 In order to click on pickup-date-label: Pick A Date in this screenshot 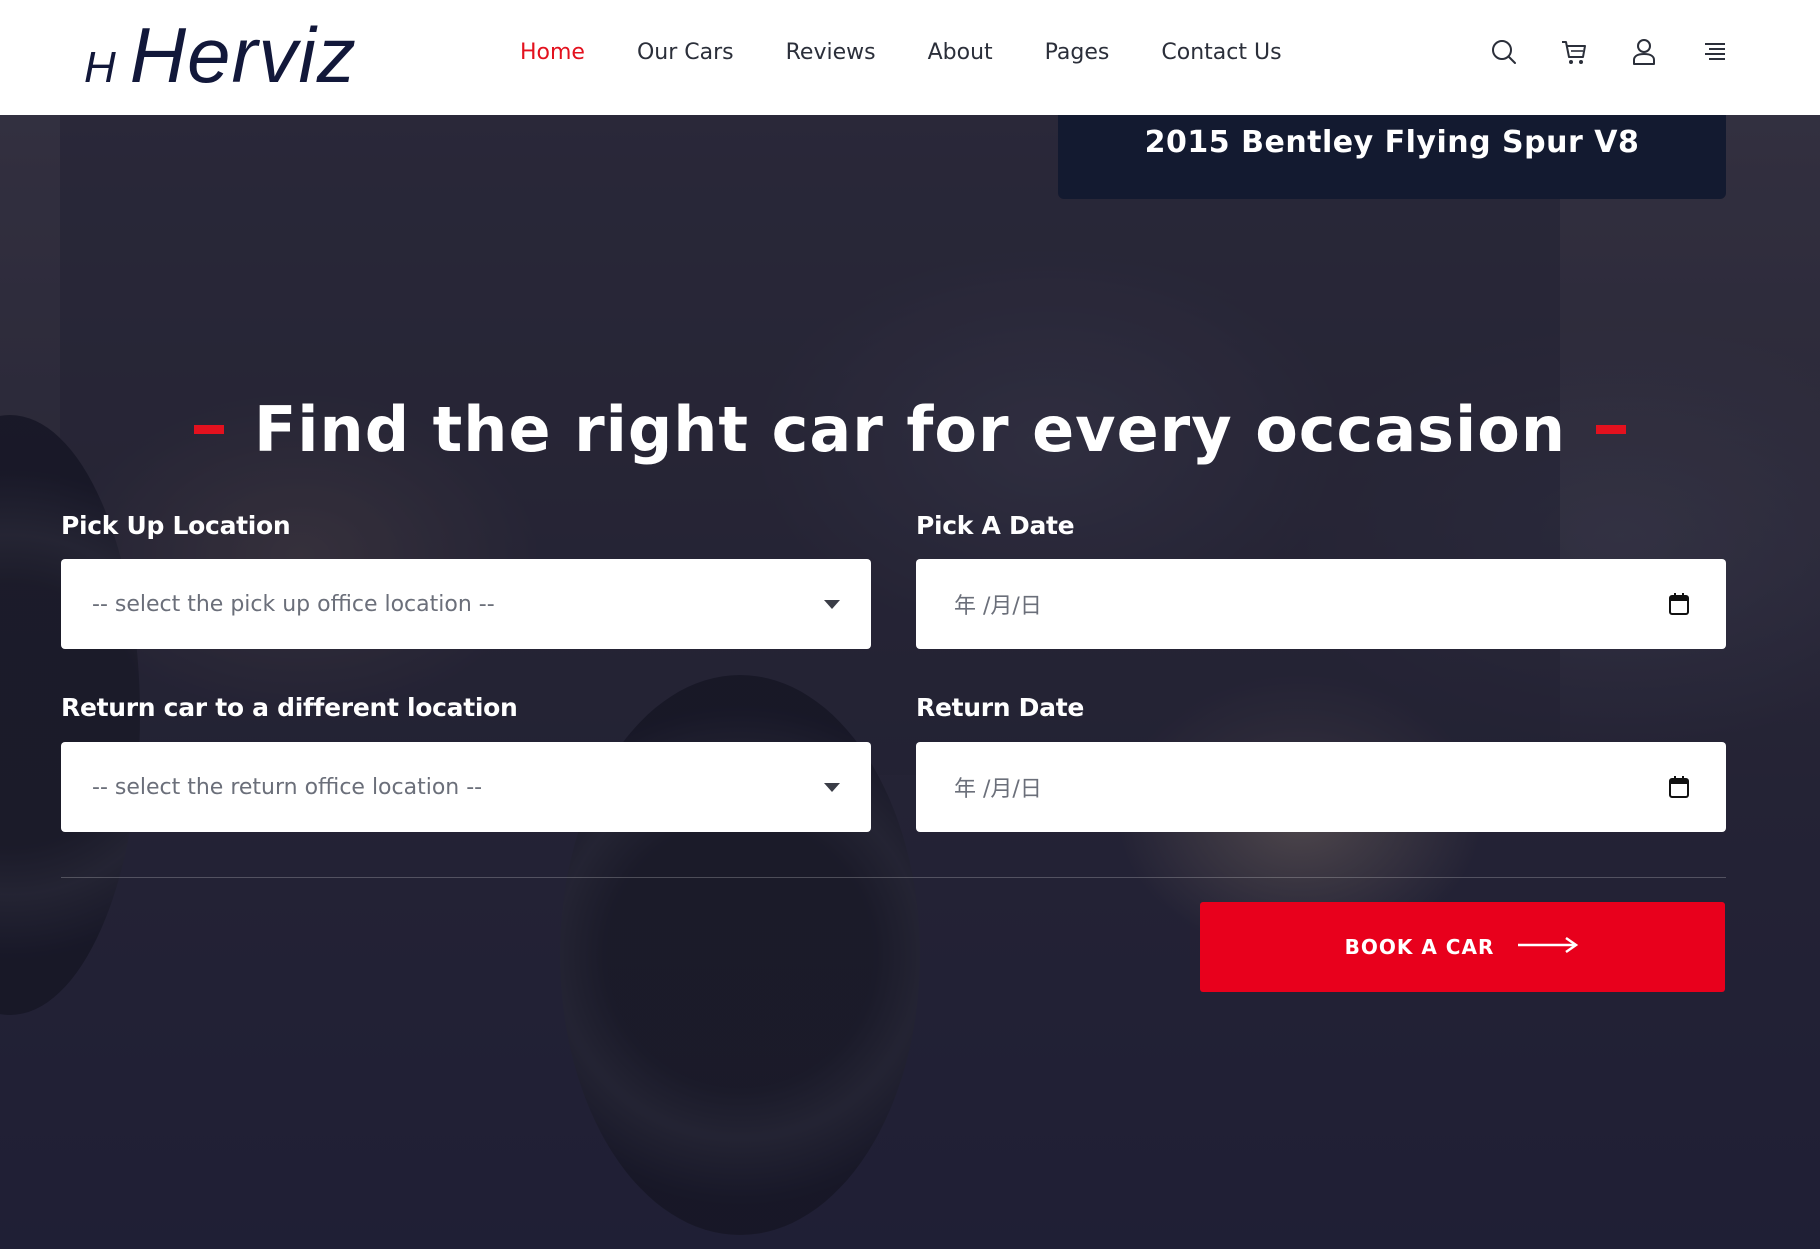, I will do `click(995, 525)`.